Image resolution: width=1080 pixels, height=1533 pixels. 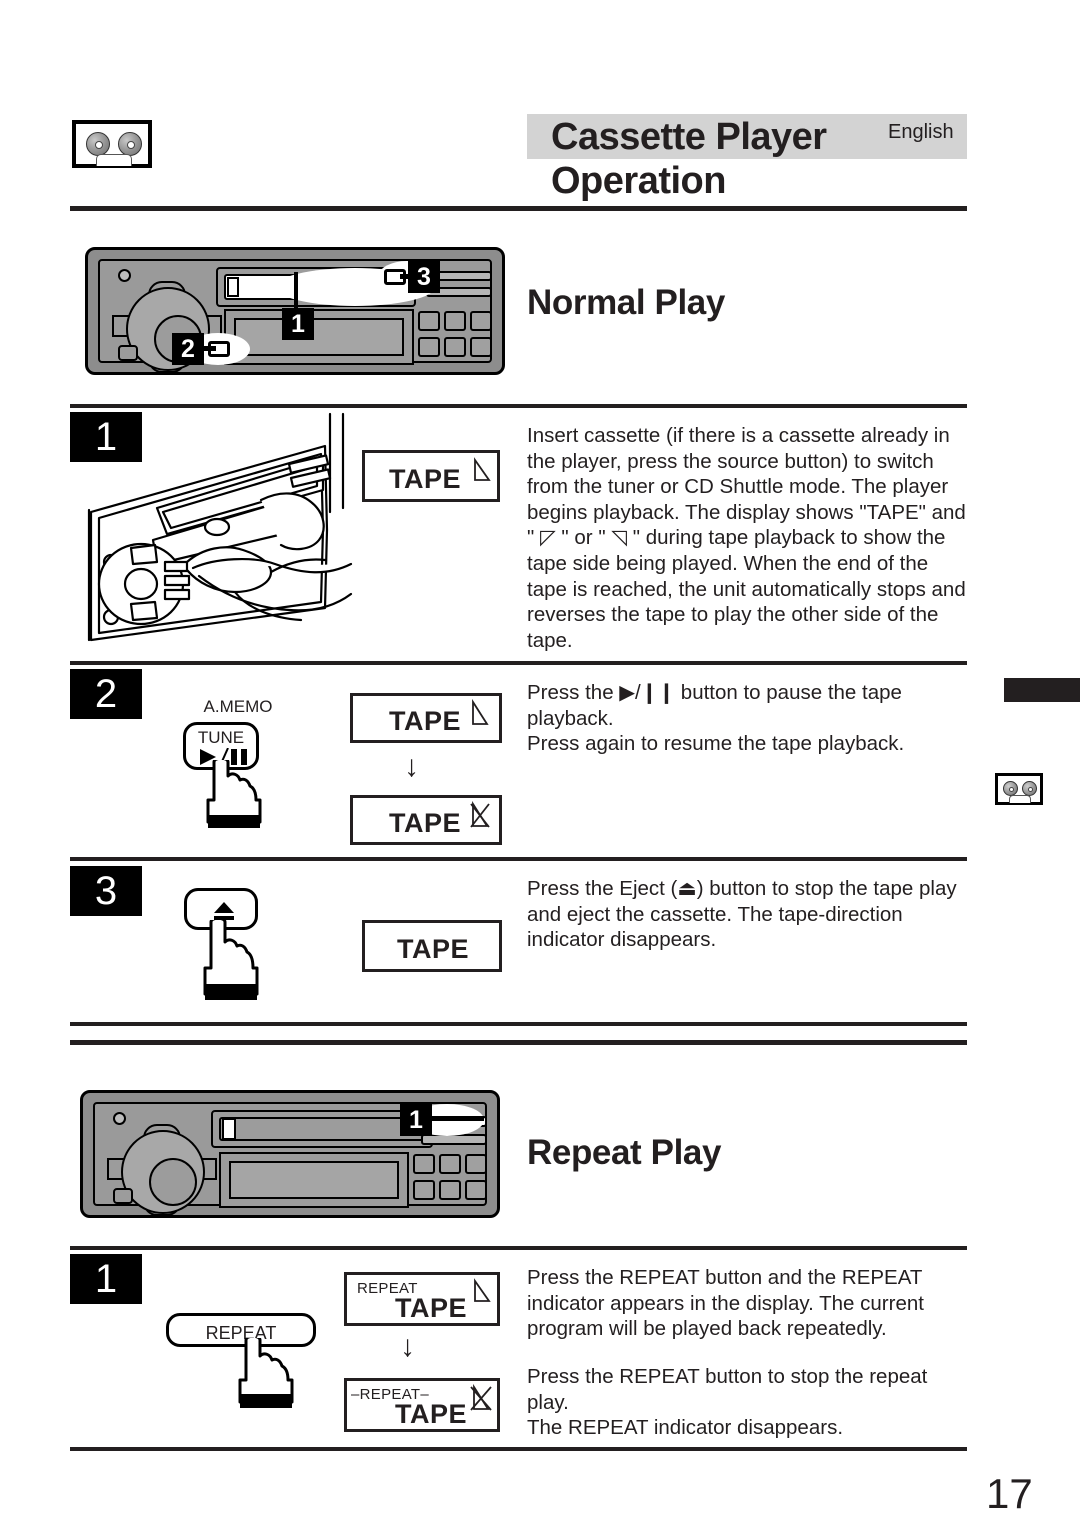 I want to click on divider-bottom, so click(x=518, y=1449).